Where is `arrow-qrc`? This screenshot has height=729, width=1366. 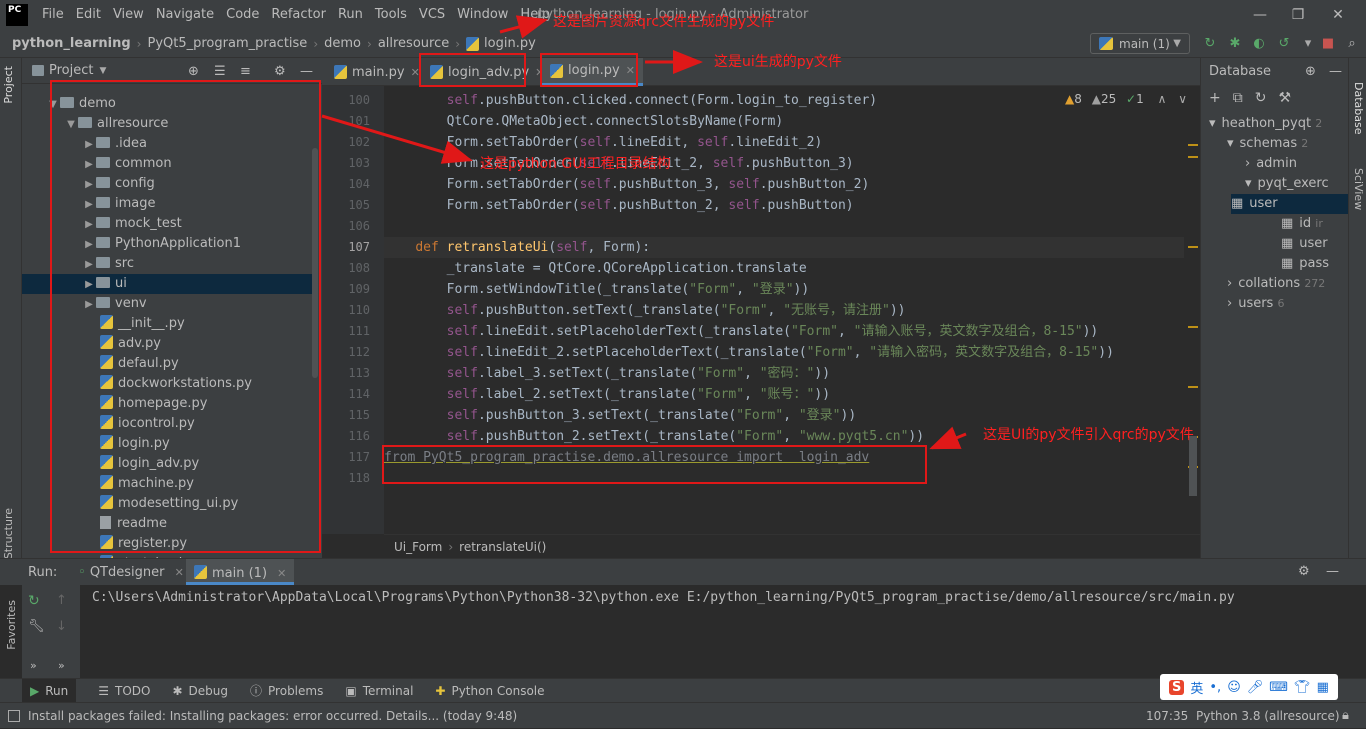
arrow-qrc is located at coordinates (523, 27).